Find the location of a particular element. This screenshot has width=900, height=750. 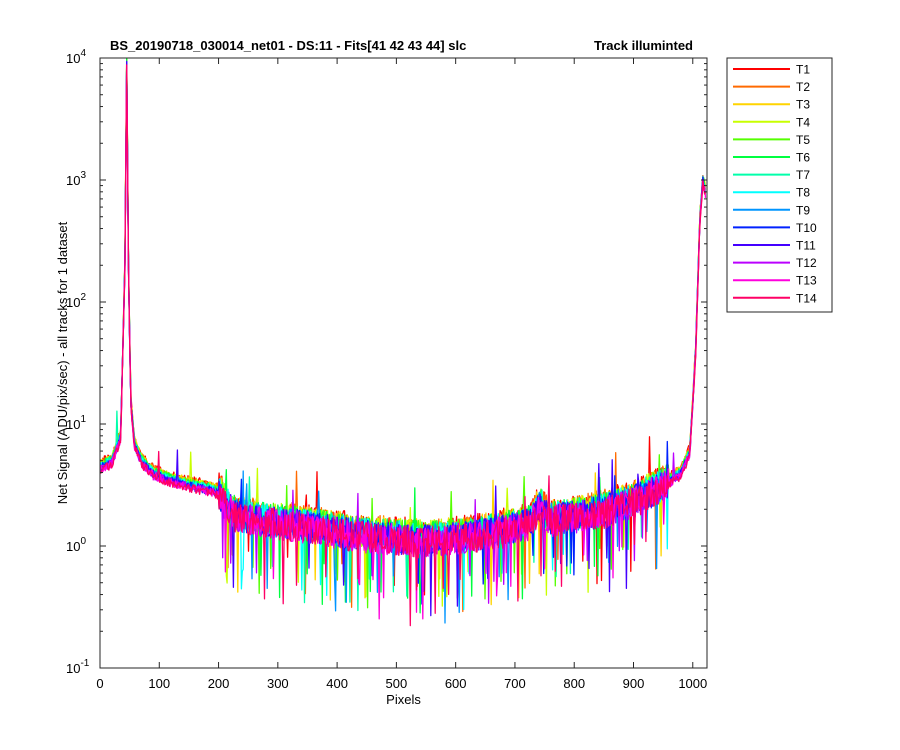

x-tick-label: 800 is located at coordinates (574, 683).